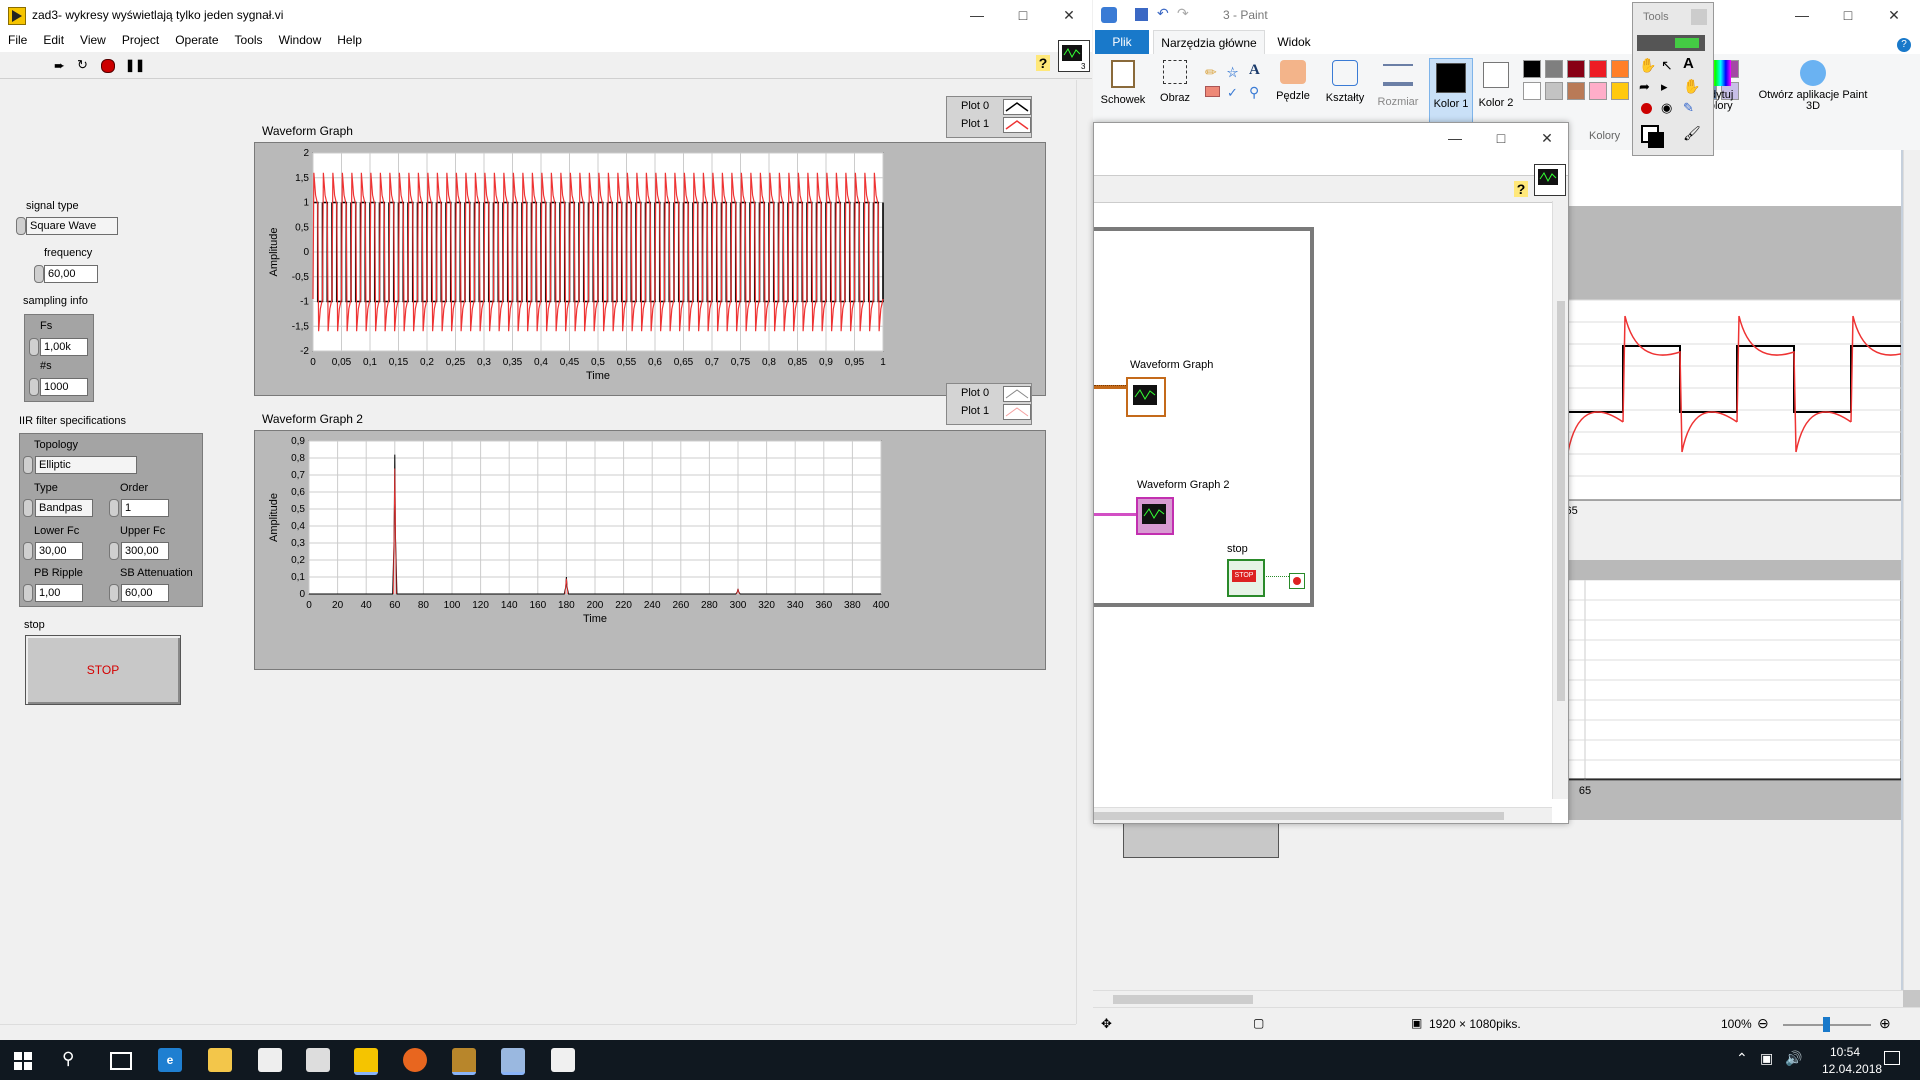  What do you see at coordinates (1069, 15) in the screenshot?
I see `close-button: ✕` at bounding box center [1069, 15].